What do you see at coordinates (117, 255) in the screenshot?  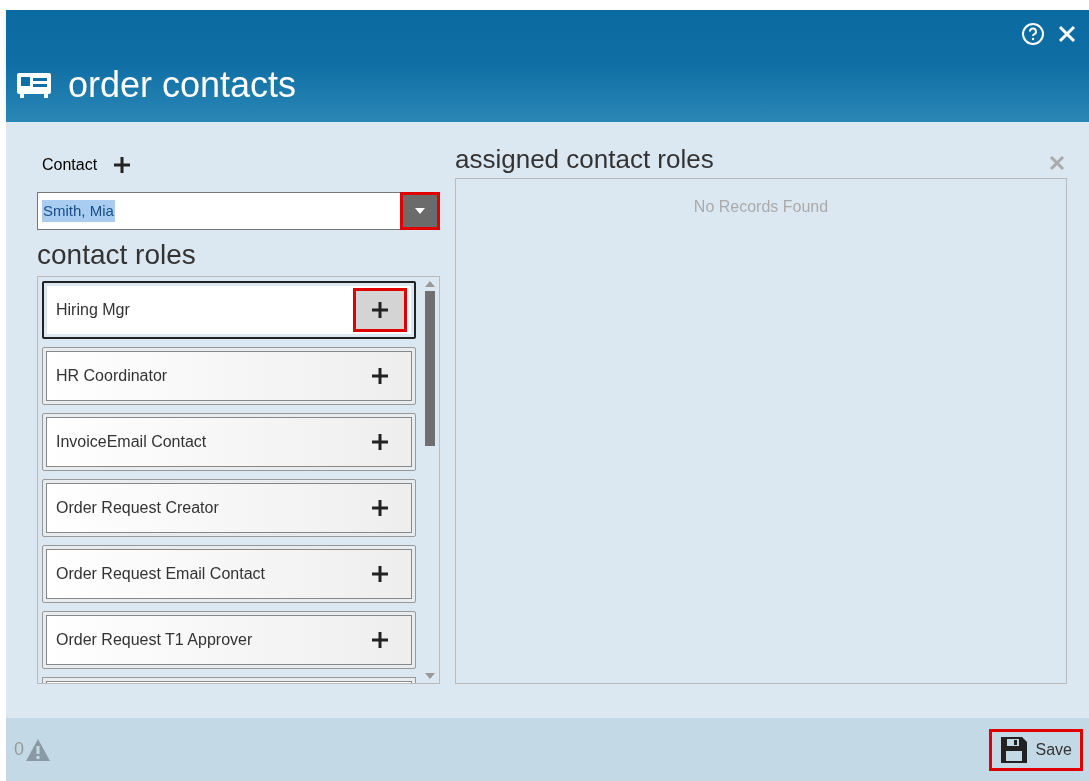 I see `section-heading: contact roles` at bounding box center [117, 255].